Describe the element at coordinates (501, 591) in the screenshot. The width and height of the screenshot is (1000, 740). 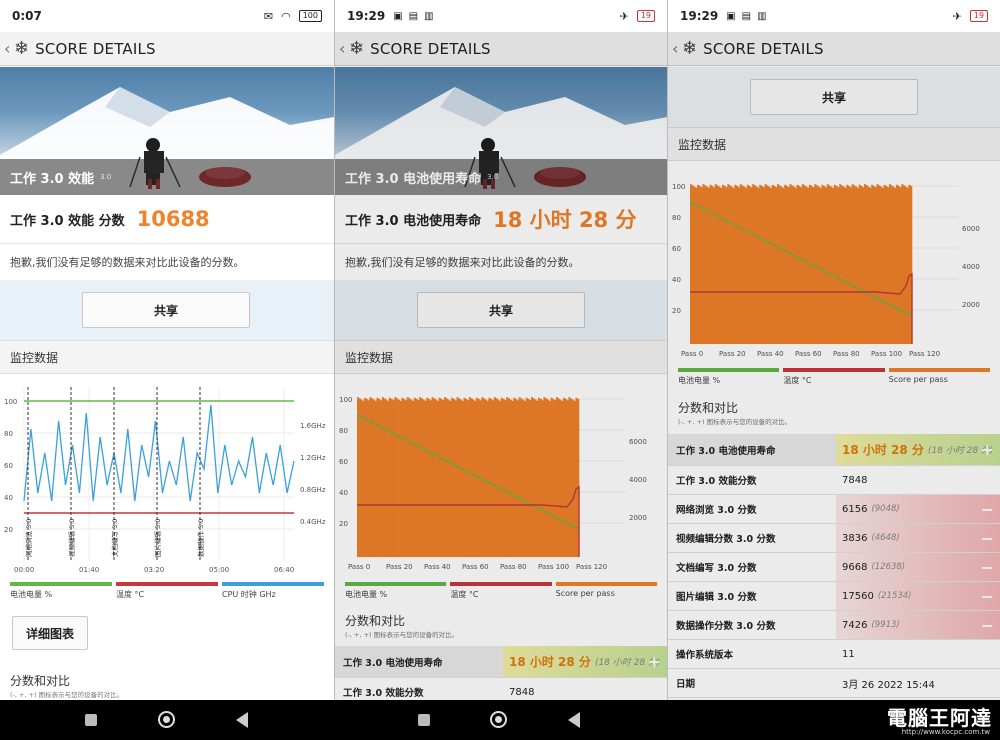
I see `chart-legend: 电池电量 % 温度 °C Score per pass` at that location.